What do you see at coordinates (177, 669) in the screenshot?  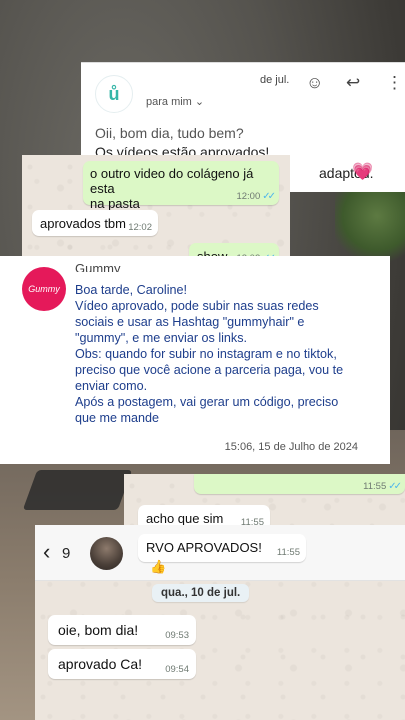 I see `message-time: 09:54` at bounding box center [177, 669].